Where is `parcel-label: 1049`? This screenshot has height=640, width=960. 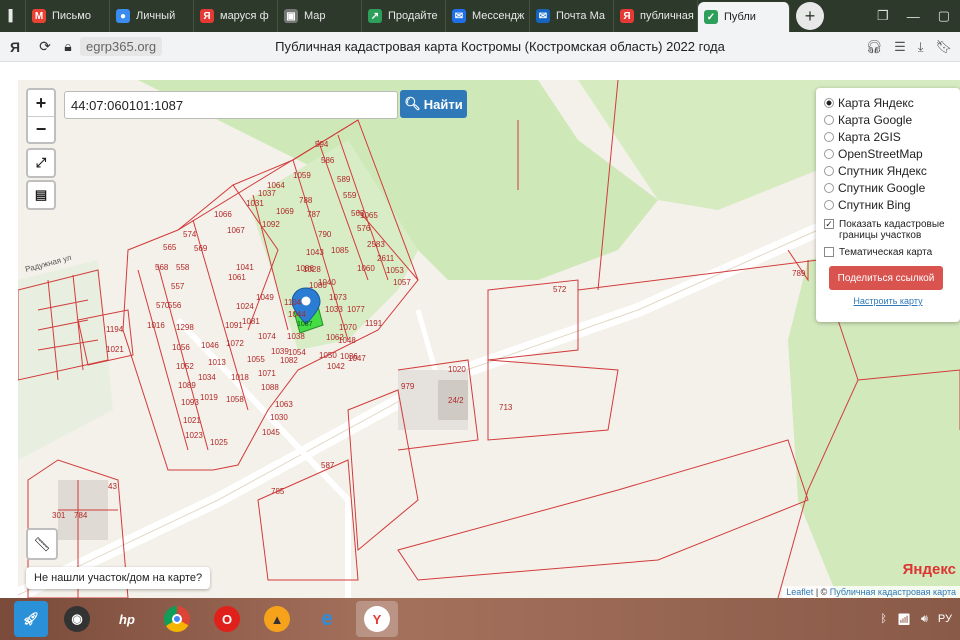
parcel-label: 1049 is located at coordinates (265, 297).